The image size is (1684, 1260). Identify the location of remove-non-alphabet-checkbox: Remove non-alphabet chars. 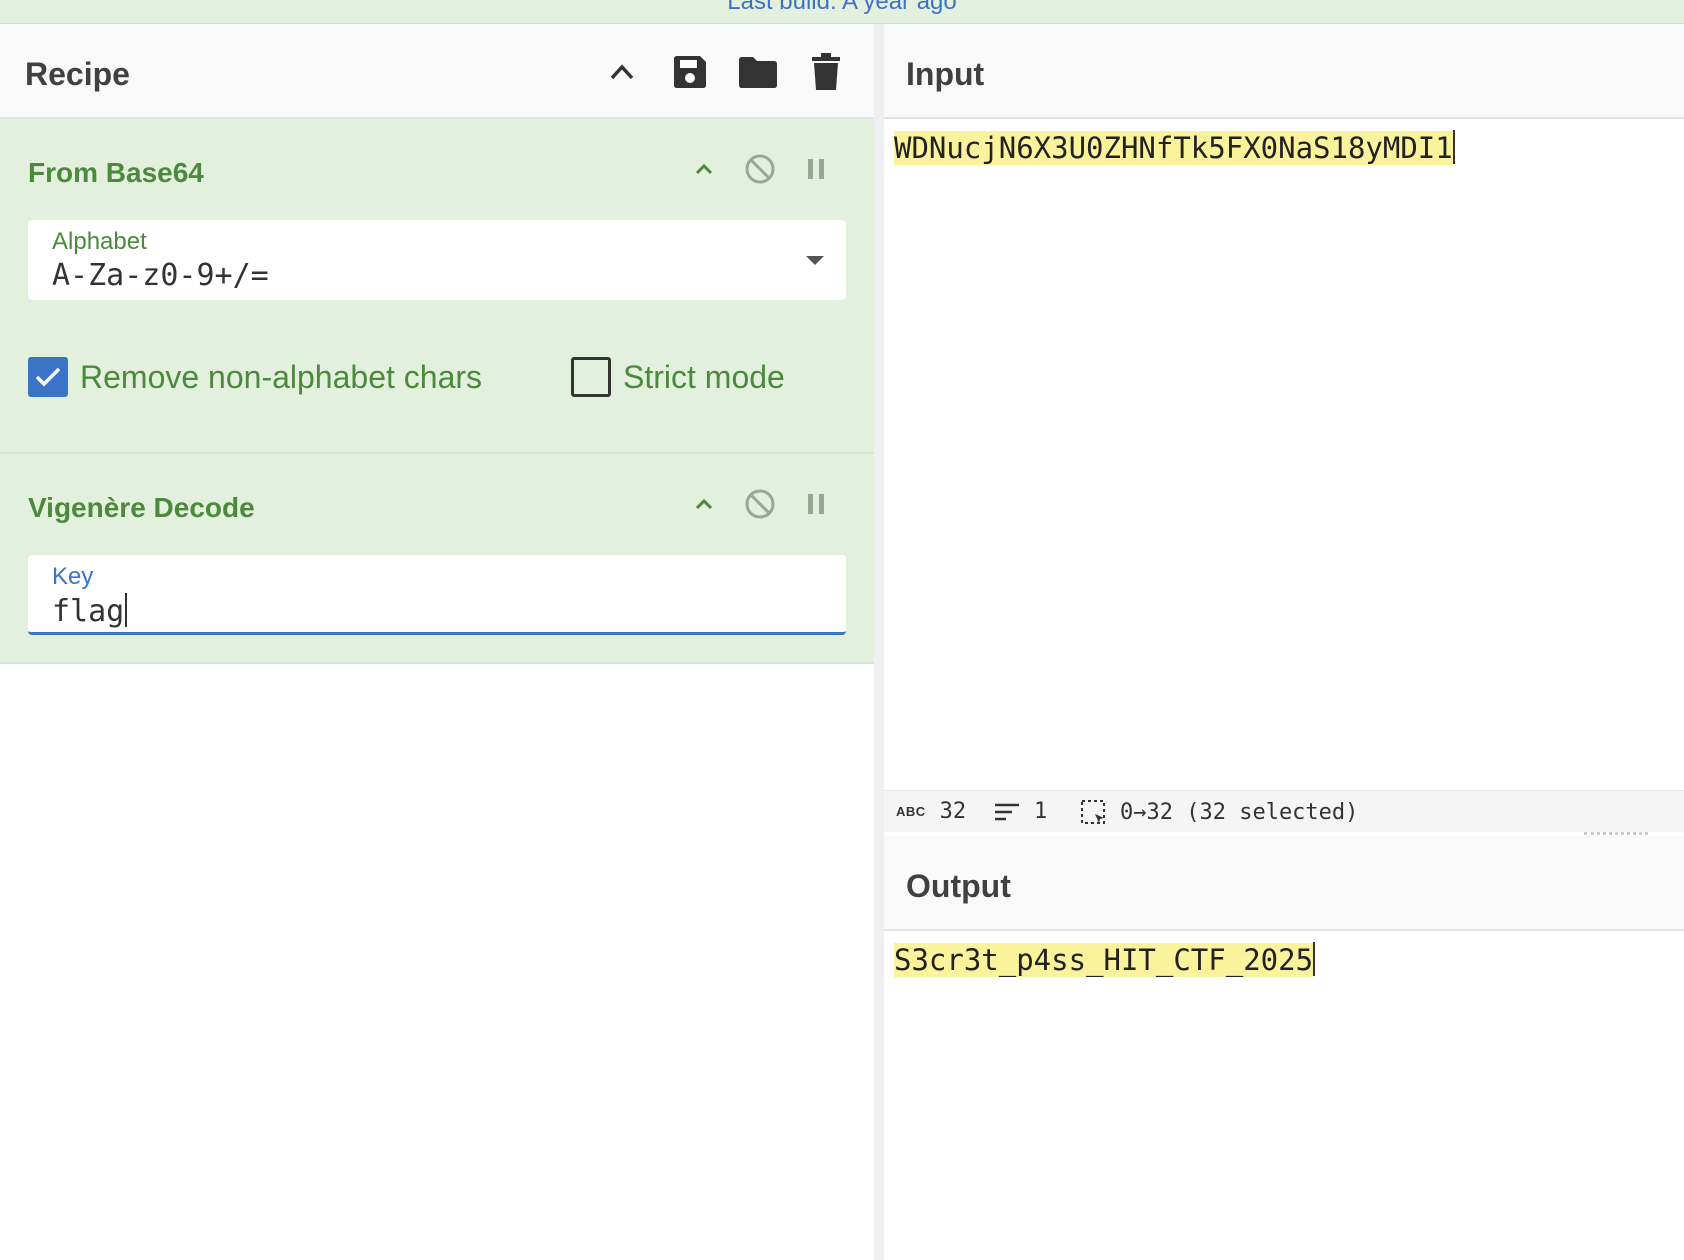
(255, 377).